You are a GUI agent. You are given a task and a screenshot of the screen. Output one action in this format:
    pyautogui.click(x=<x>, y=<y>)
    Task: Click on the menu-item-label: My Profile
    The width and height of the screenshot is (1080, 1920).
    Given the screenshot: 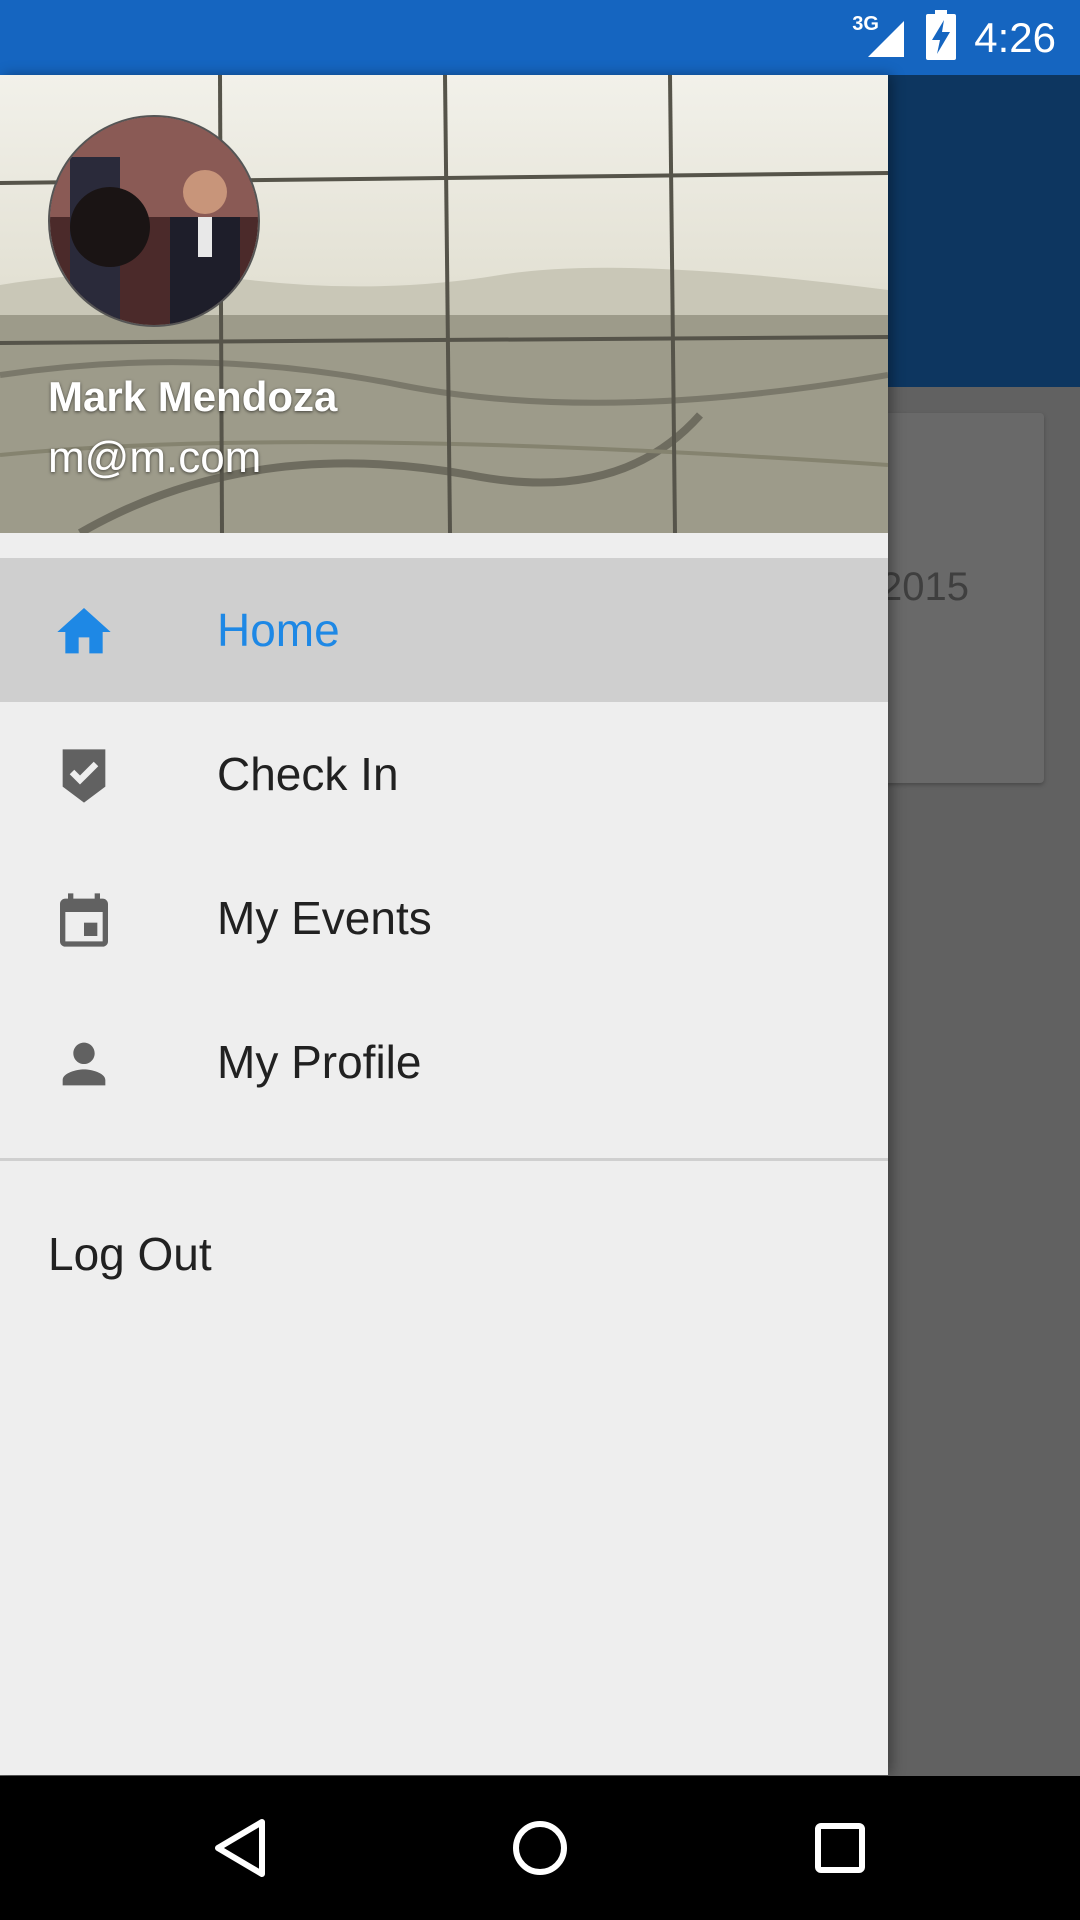 What is the action you would take?
    pyautogui.click(x=319, y=1062)
    